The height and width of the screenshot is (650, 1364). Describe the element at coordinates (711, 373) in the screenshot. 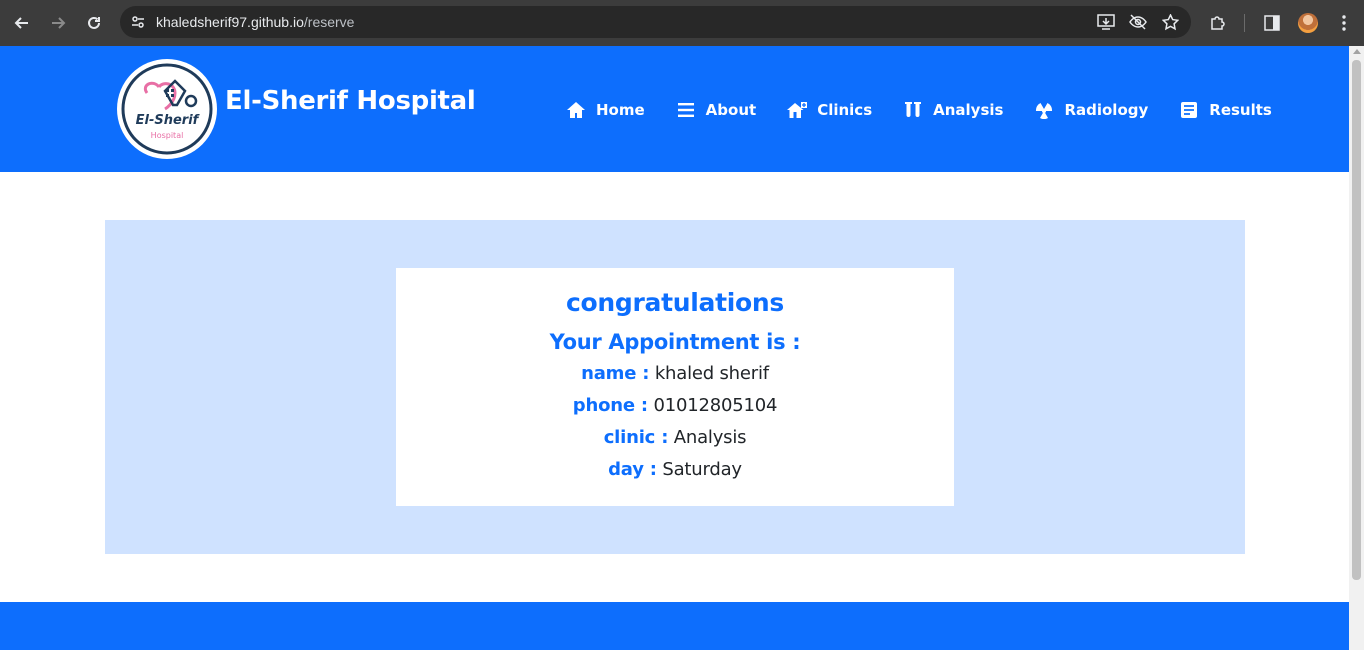

I see `name-value: khaled sherif` at that location.